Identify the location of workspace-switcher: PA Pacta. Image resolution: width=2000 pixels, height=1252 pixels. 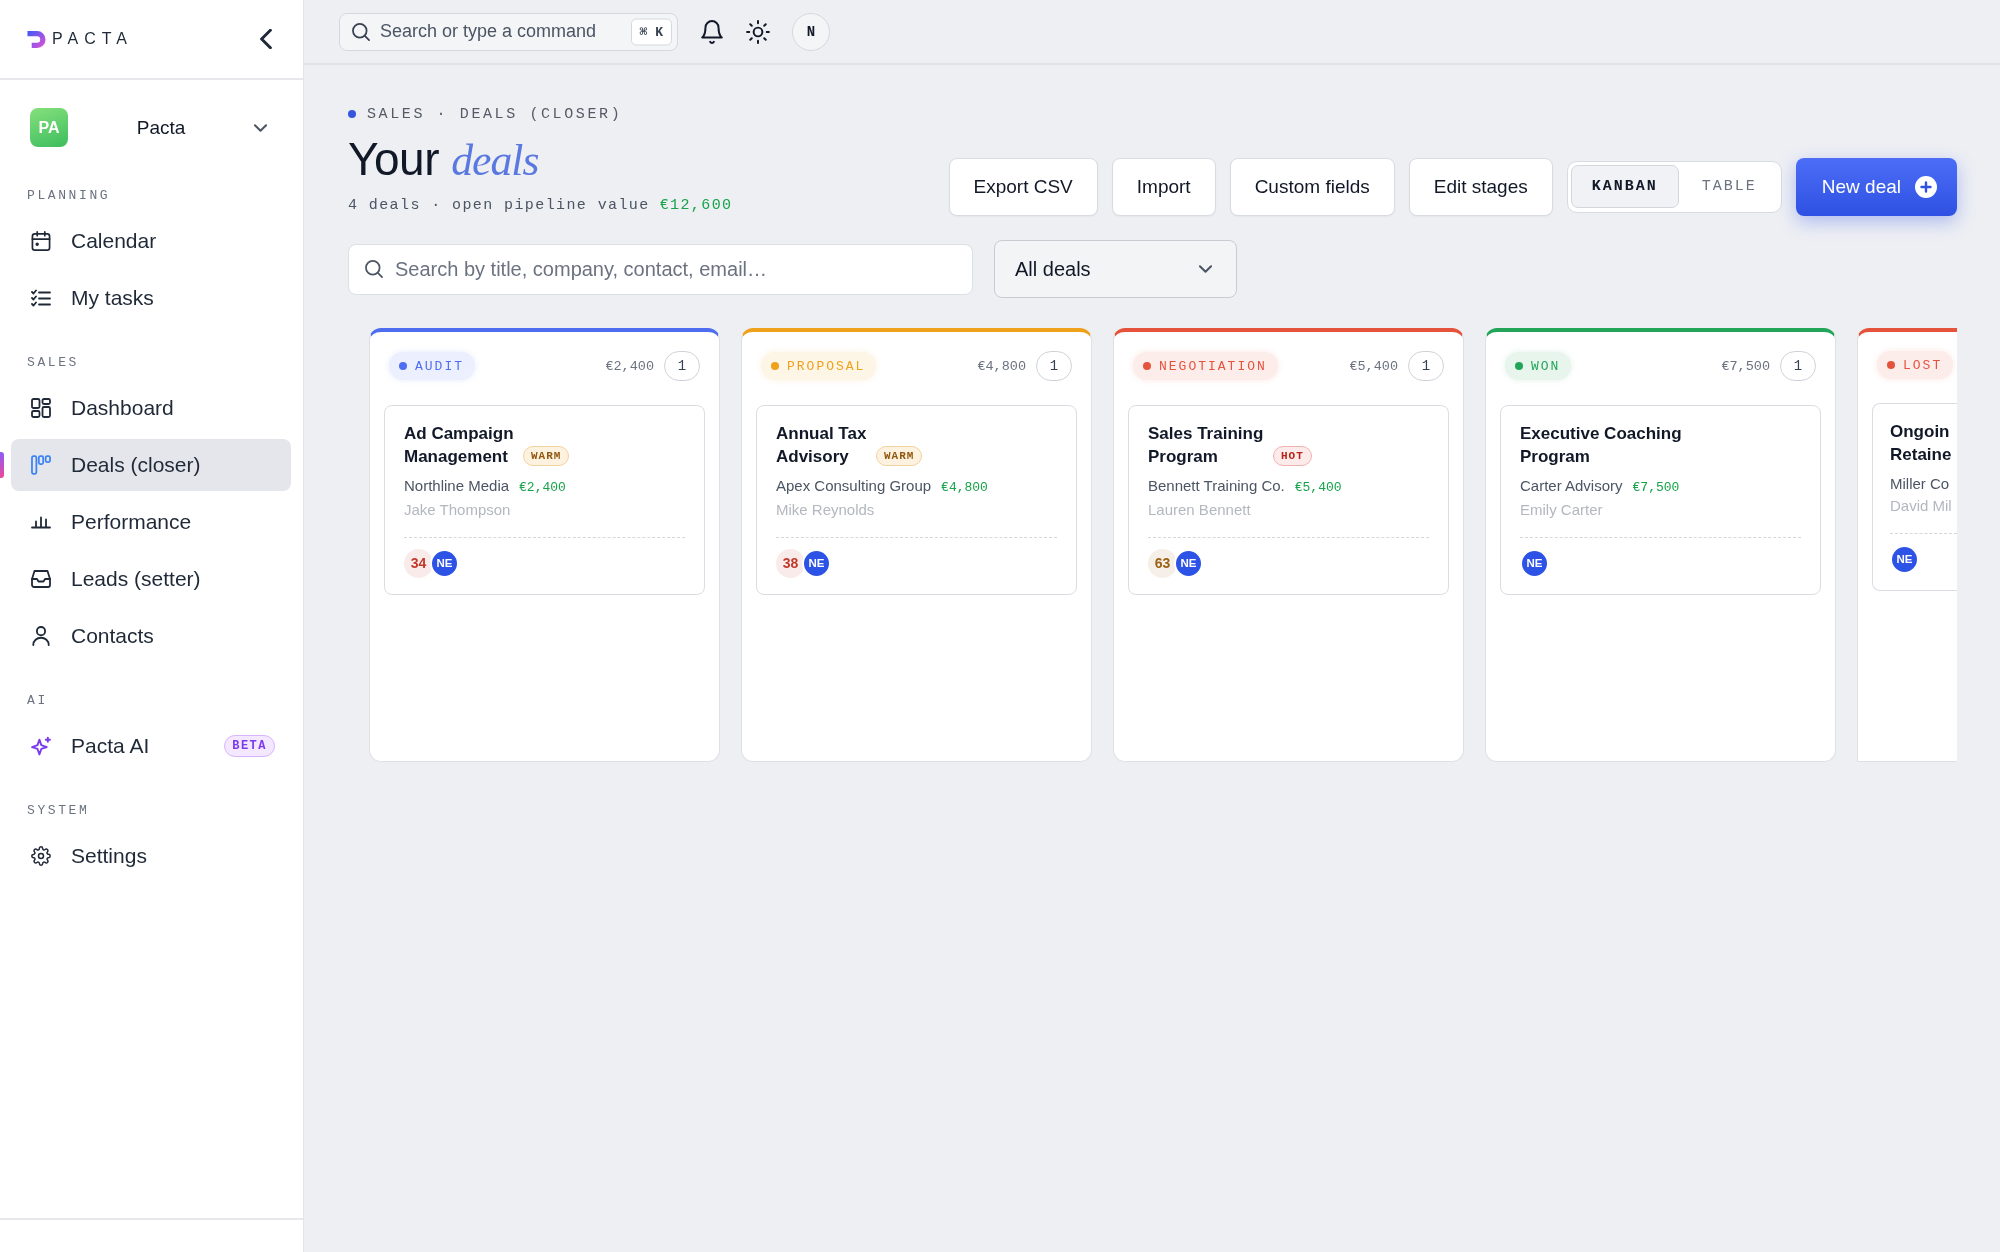
(148, 127).